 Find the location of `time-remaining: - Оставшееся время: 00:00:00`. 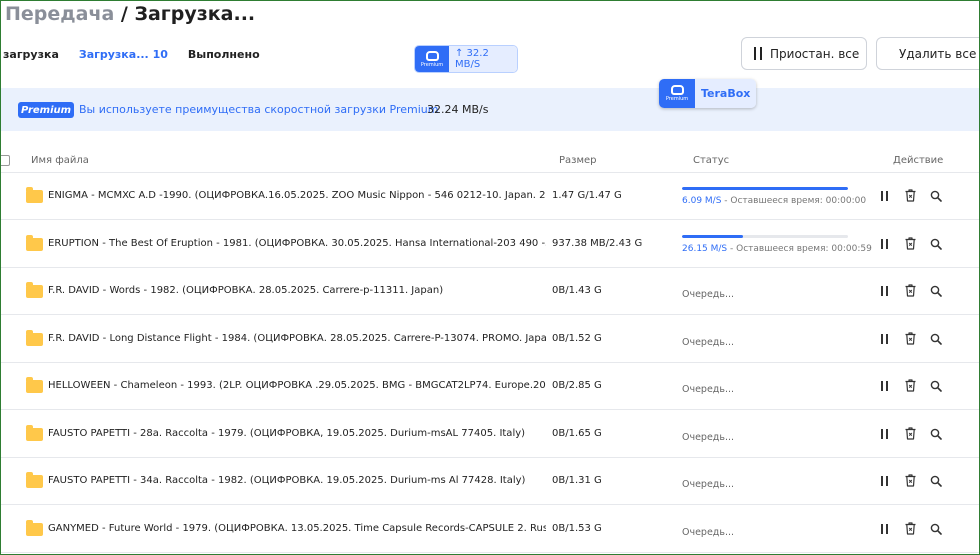

time-remaining: - Оставшееся время: 00:00:00 is located at coordinates (794, 201).